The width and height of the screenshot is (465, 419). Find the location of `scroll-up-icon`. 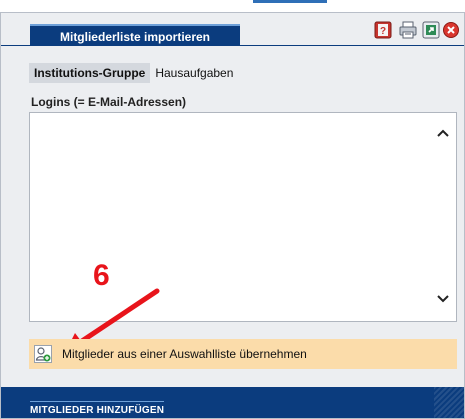

scroll-up-icon is located at coordinates (443, 134).